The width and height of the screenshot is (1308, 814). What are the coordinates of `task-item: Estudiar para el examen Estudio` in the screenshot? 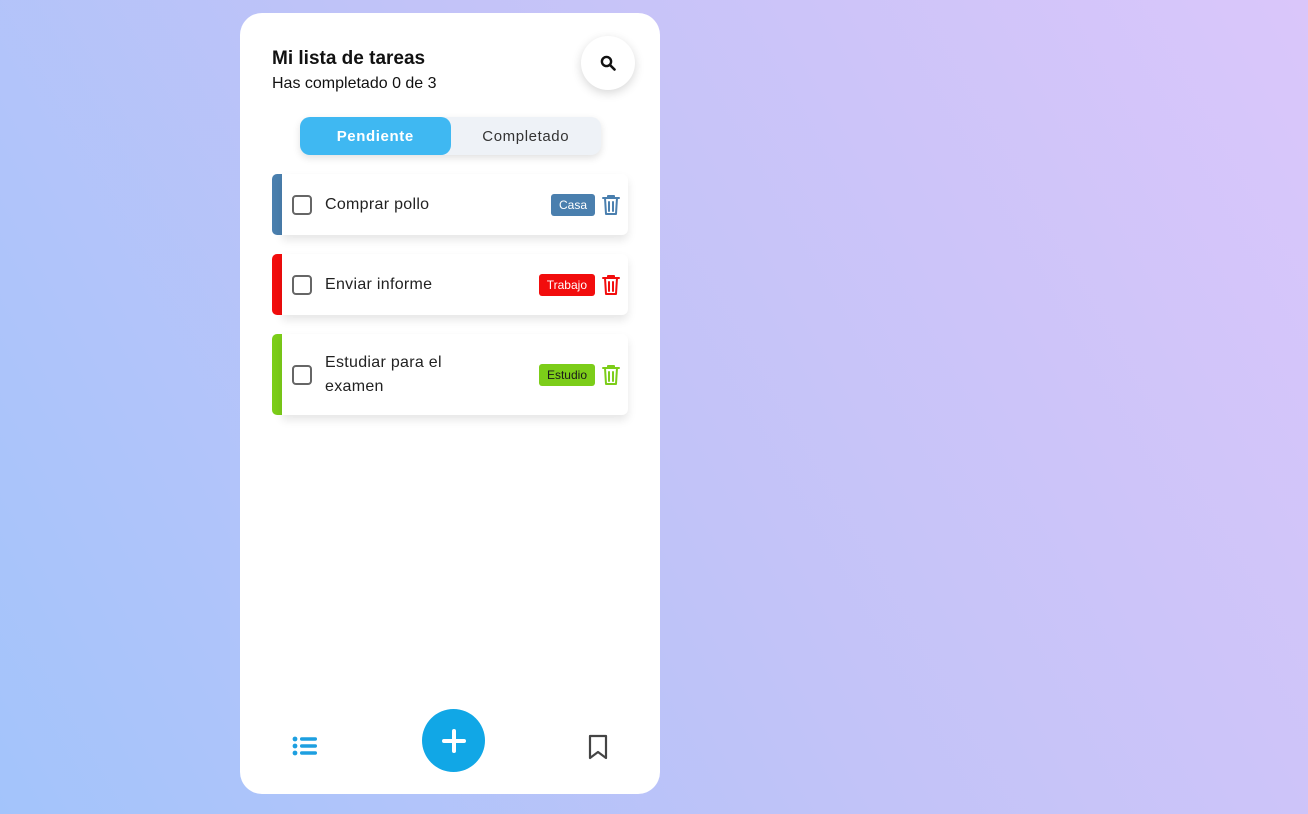 It's located at (450, 374).